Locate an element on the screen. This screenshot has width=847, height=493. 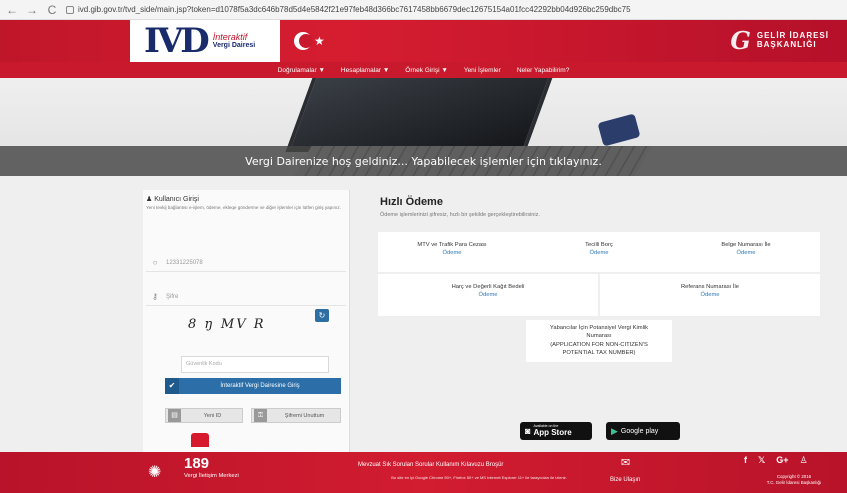
app-store-label: App Store is located at coordinates (552, 432).